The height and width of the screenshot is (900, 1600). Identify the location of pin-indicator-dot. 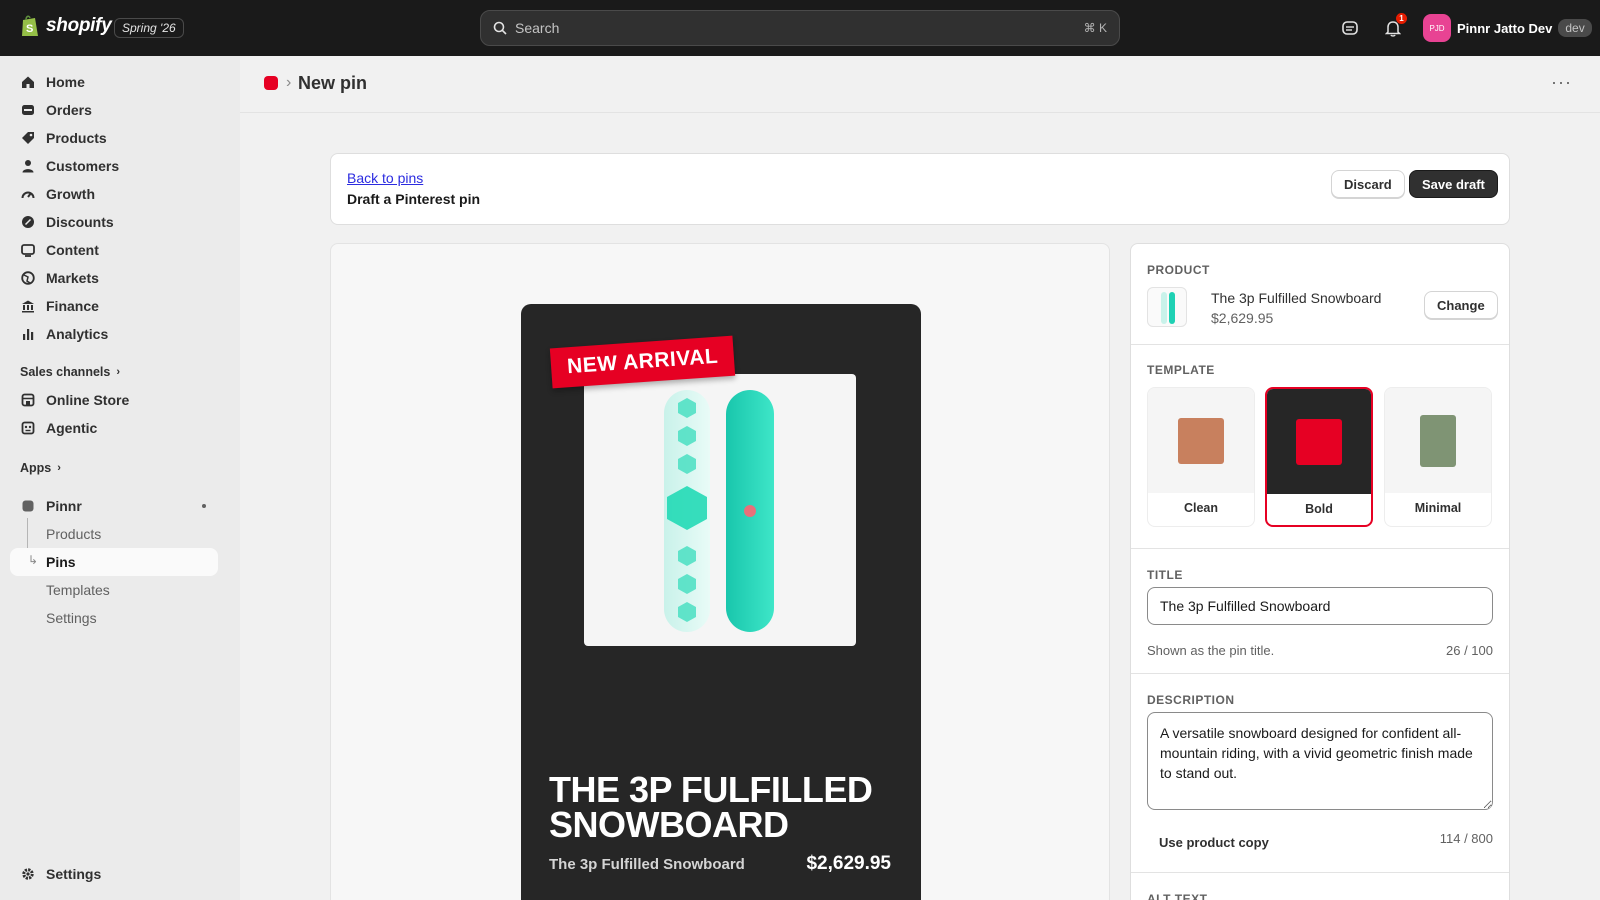
(204, 506).